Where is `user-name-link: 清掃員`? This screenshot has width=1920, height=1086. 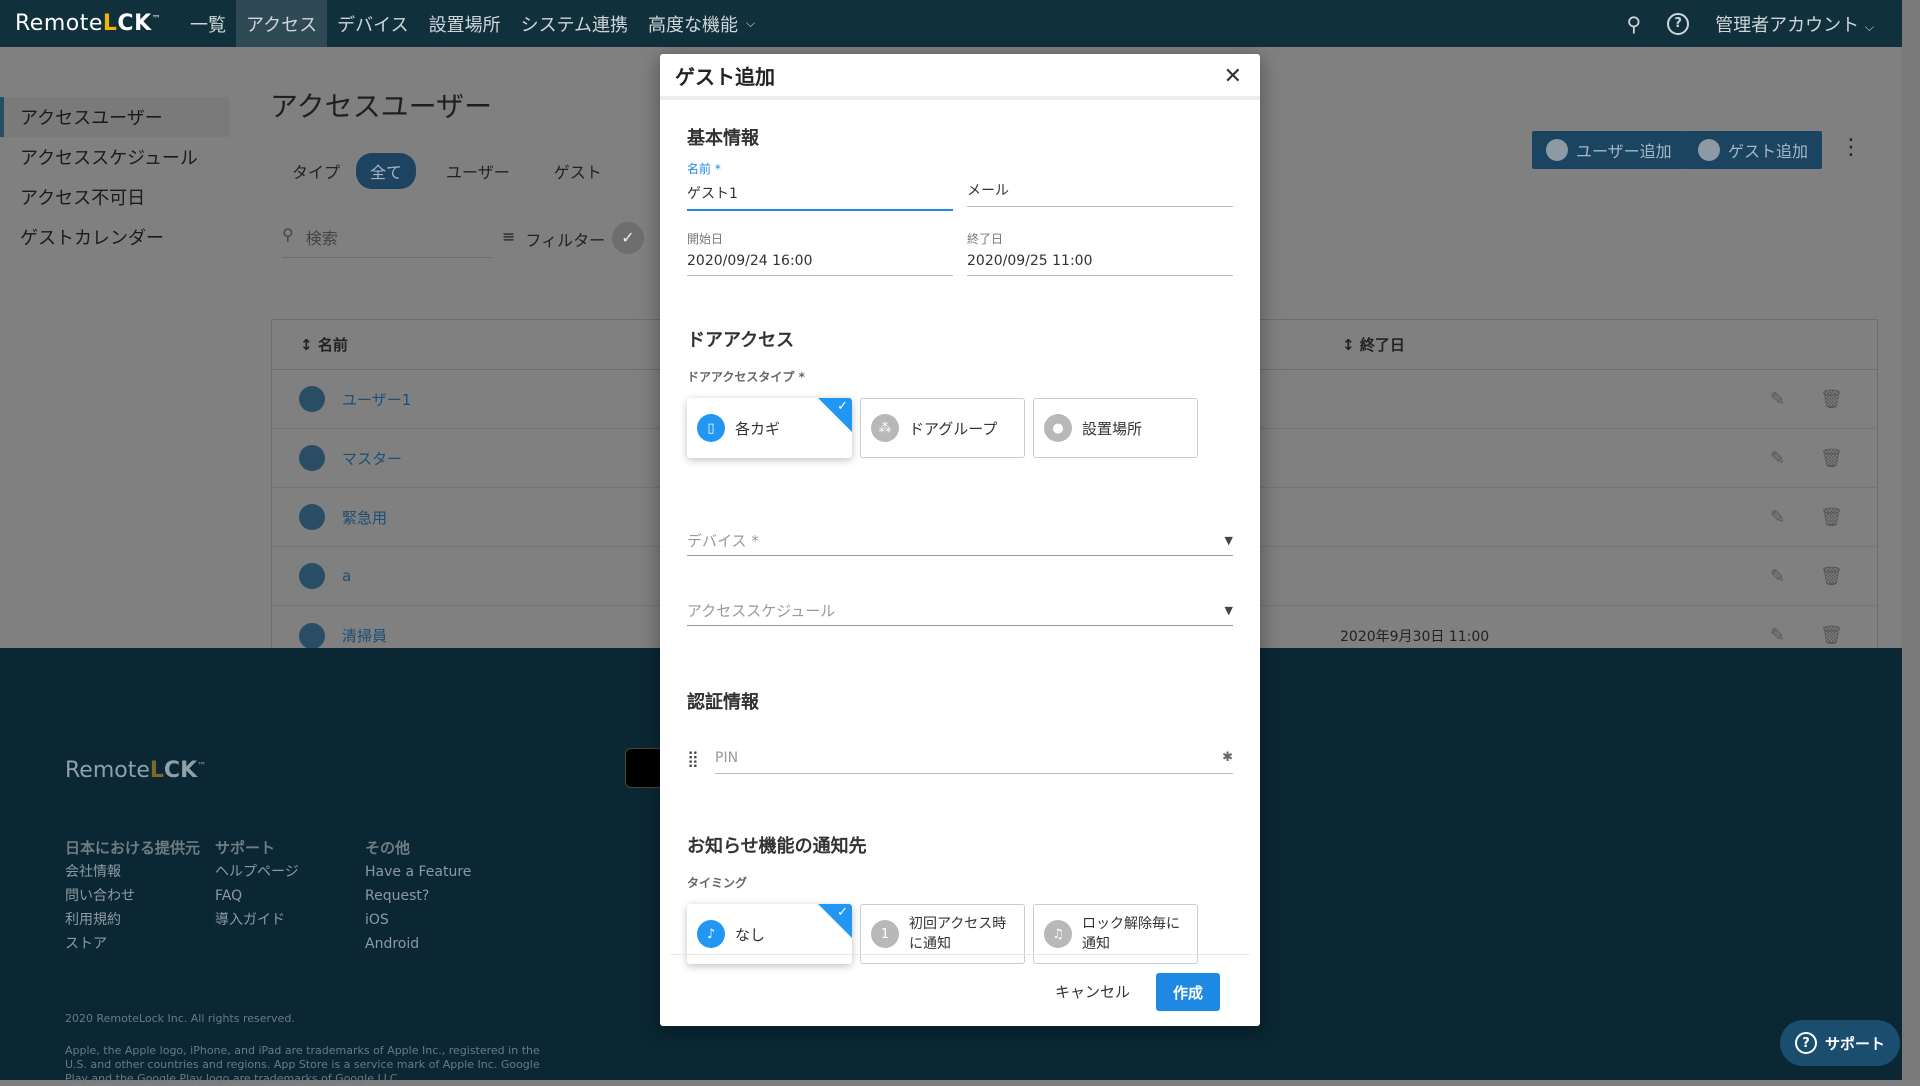 user-name-link: 清掃員 is located at coordinates (364, 635).